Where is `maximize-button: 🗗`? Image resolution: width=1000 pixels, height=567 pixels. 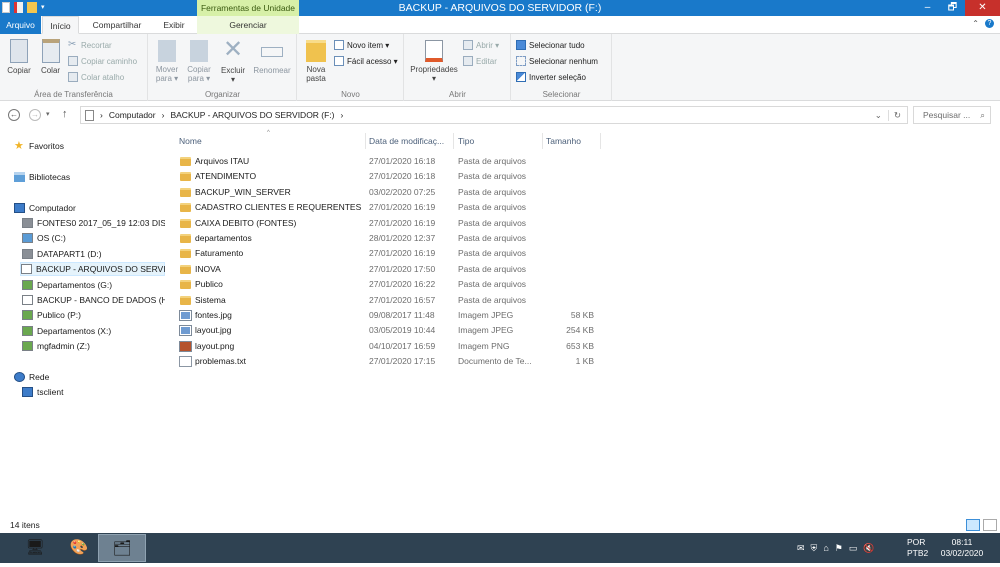 maximize-button: 🗗 is located at coordinates (952, 8).